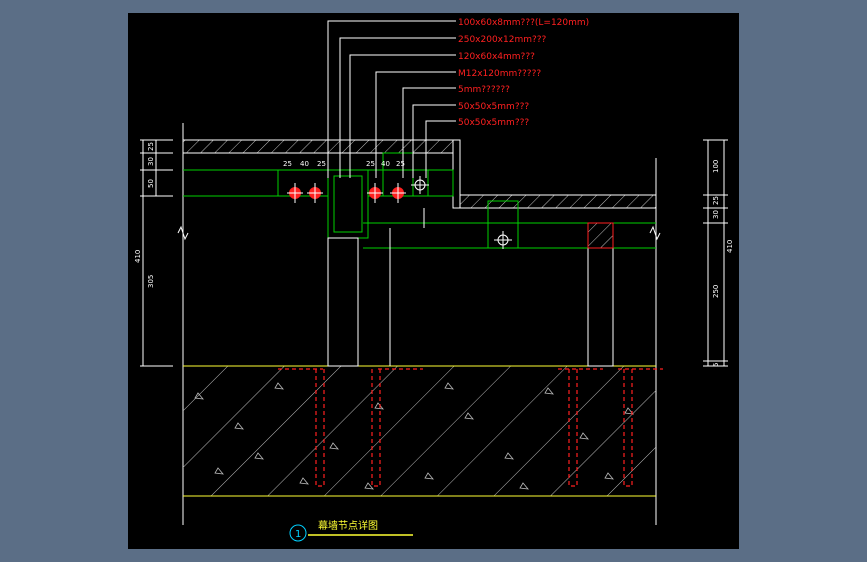 The height and width of the screenshot is (562, 867). I want to click on top-dim-1b: 40, so click(304, 164).